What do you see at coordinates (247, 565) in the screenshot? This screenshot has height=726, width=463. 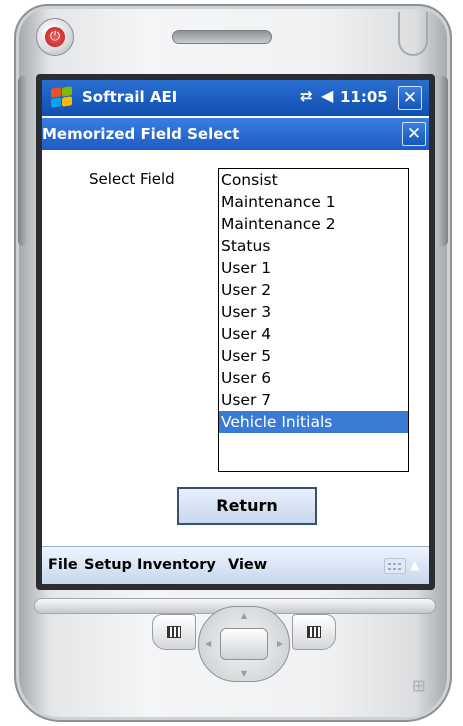 I see `menu-view: View` at bounding box center [247, 565].